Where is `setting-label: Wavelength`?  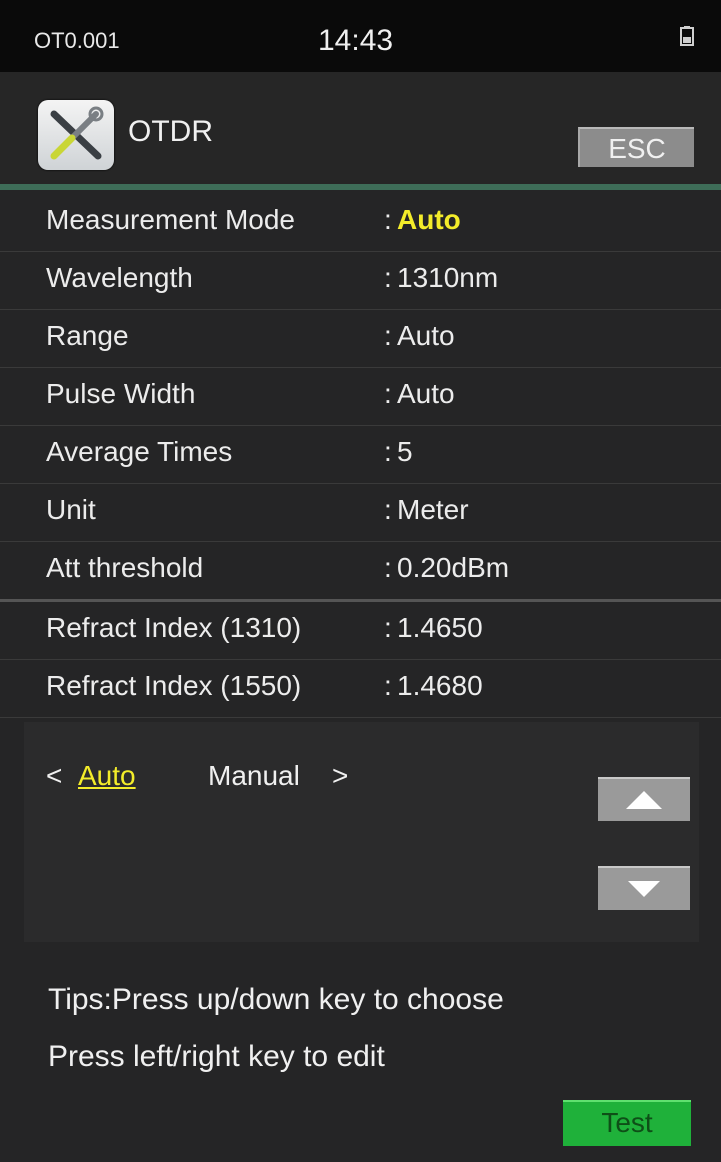
setting-label: Wavelength is located at coordinates (119, 277).